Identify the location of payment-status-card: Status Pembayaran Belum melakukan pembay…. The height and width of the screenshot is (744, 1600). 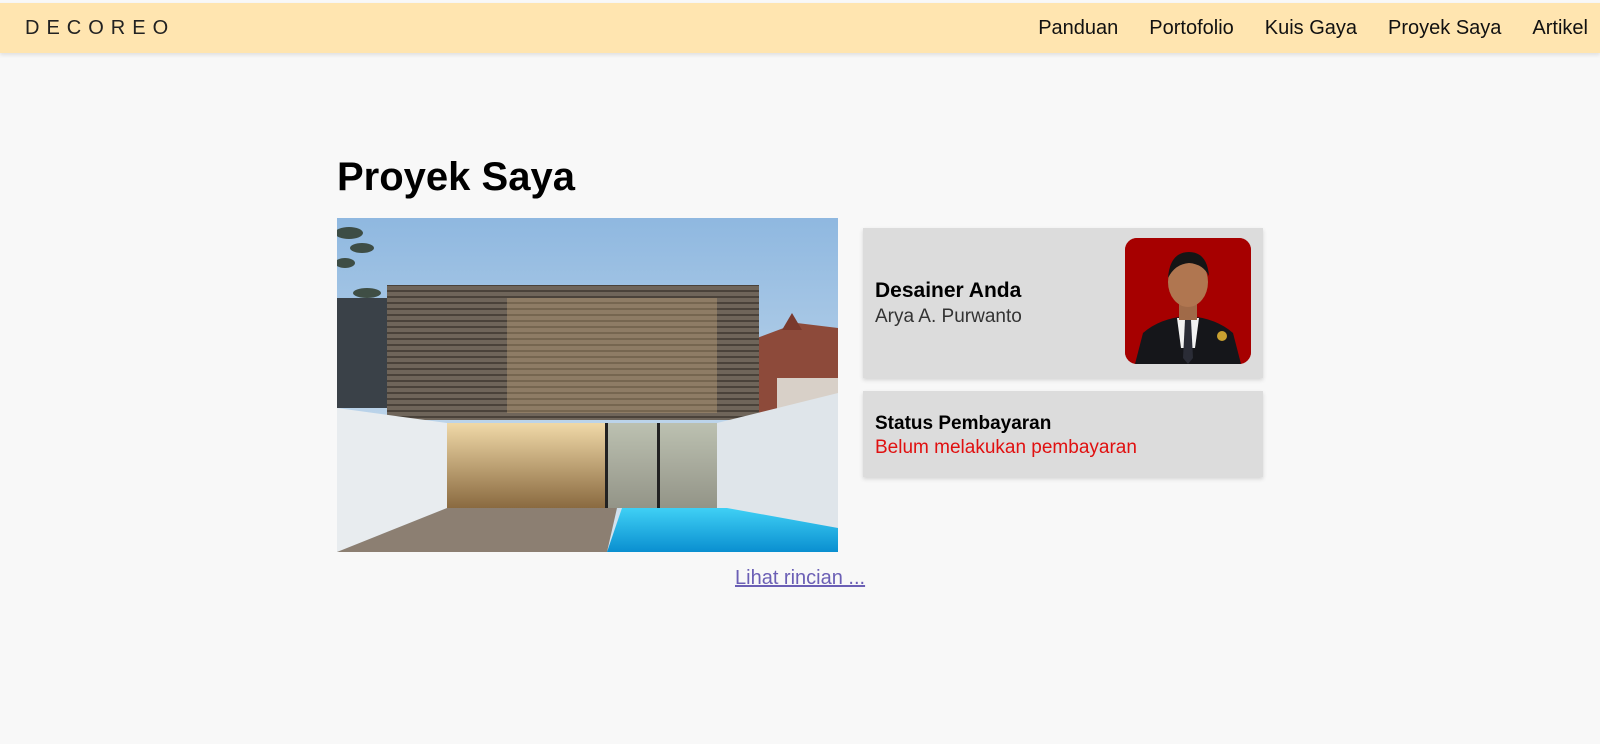
(1063, 434).